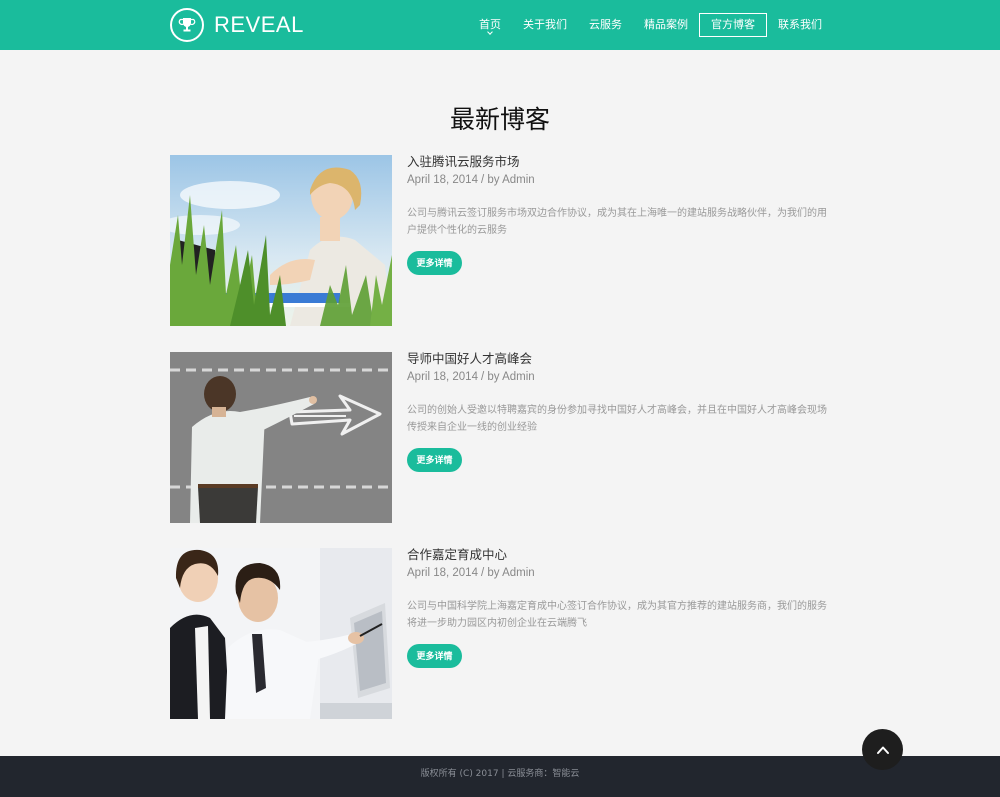 The width and height of the screenshot is (1000, 797). I want to click on chevron-up-icon, so click(882, 750).